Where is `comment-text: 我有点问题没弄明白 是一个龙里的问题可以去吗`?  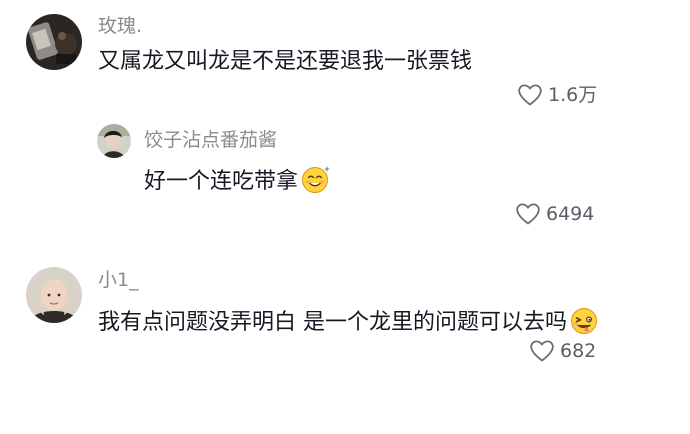
comment-text: 我有点问题没弄明白 是一个龙里的问题可以去吗 is located at coordinates (348, 323).